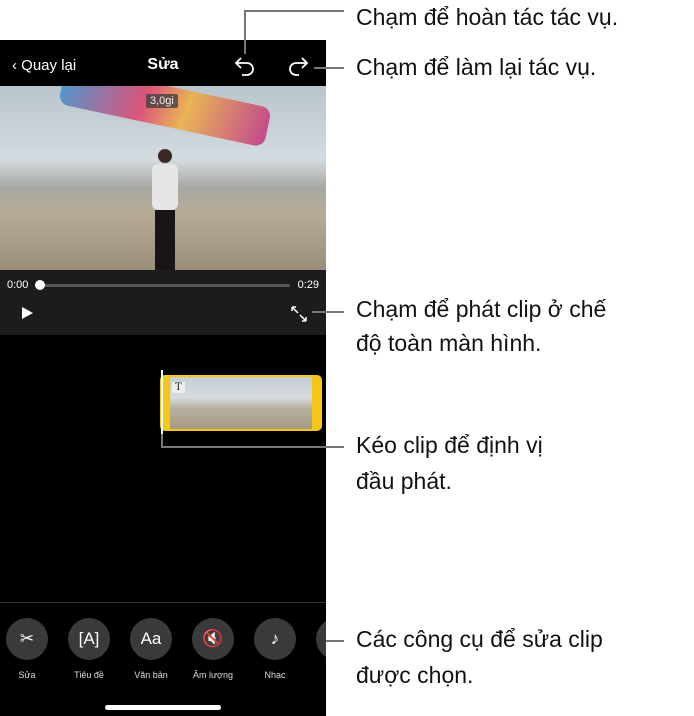  I want to click on callout-line-undo-h, so click(294, 11).